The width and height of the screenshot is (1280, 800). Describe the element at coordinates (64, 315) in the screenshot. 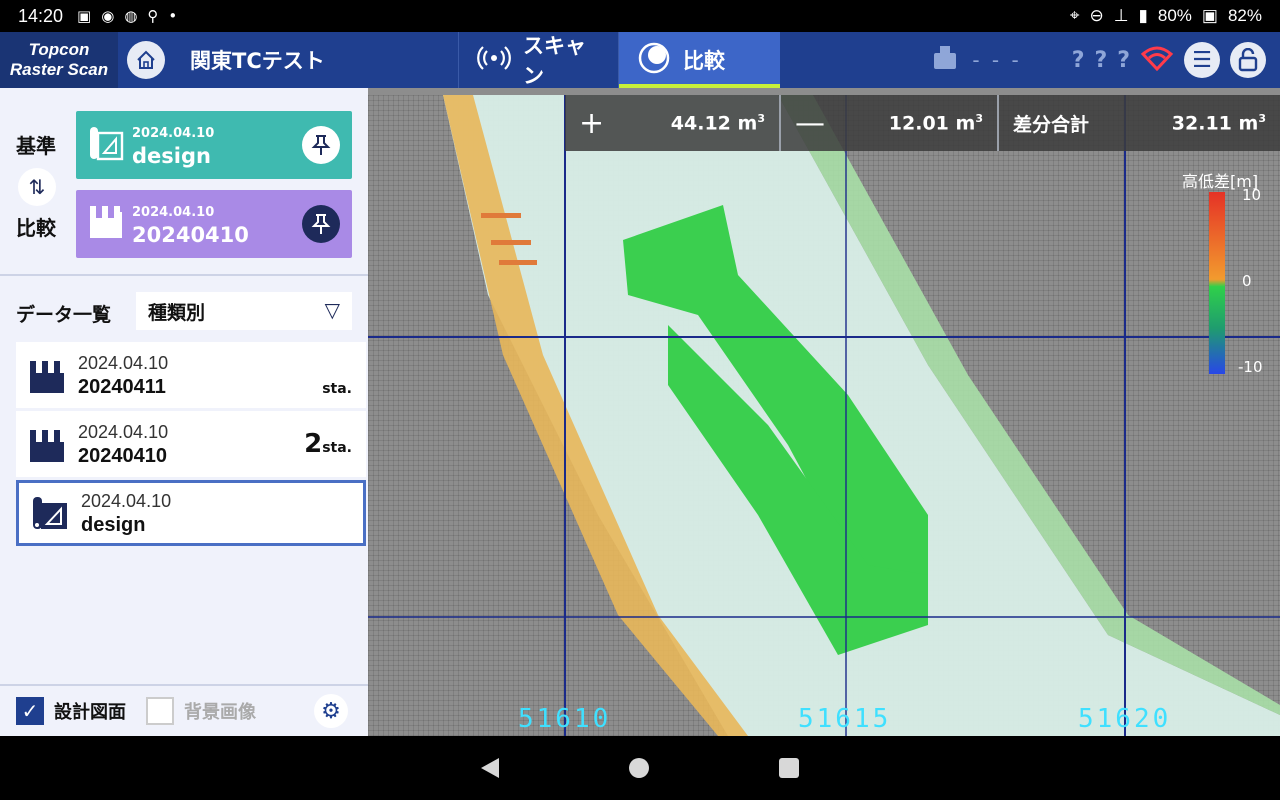

I see `data-list-title: データ一覧` at that location.